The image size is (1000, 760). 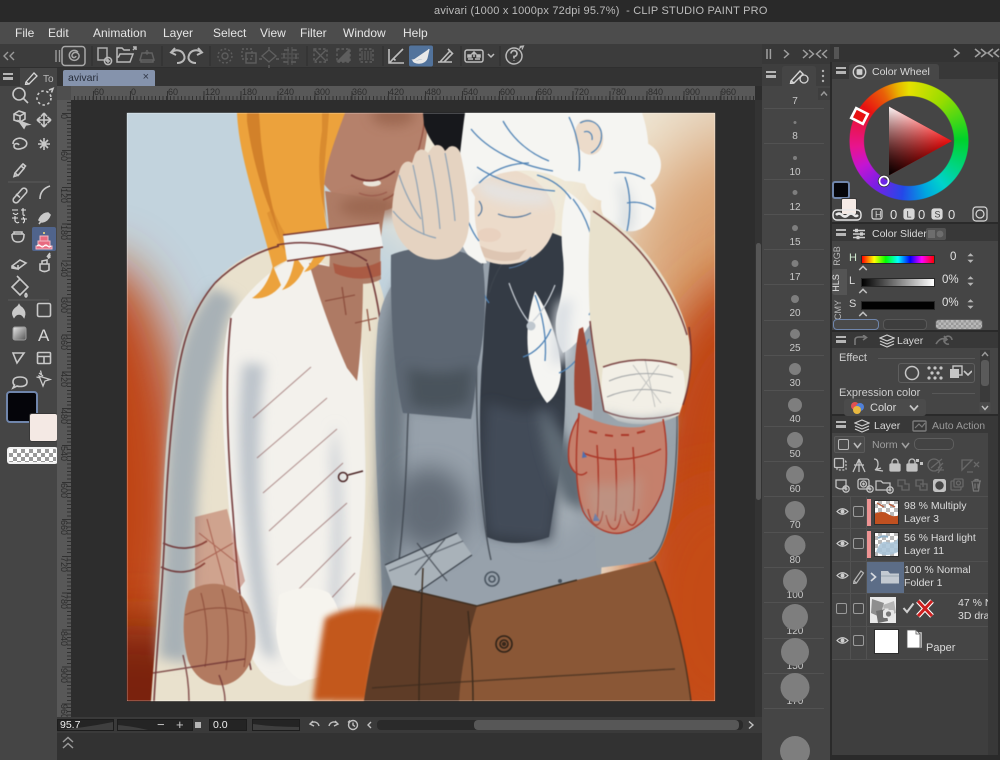 I want to click on svg-text: H, so click(x=878, y=215).